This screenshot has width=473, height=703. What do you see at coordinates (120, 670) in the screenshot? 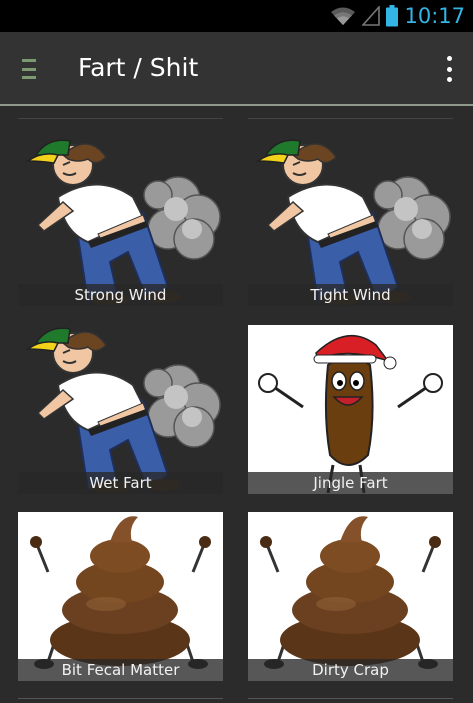
I see `sound-tile-label: Bit Fecal Matter` at bounding box center [120, 670].